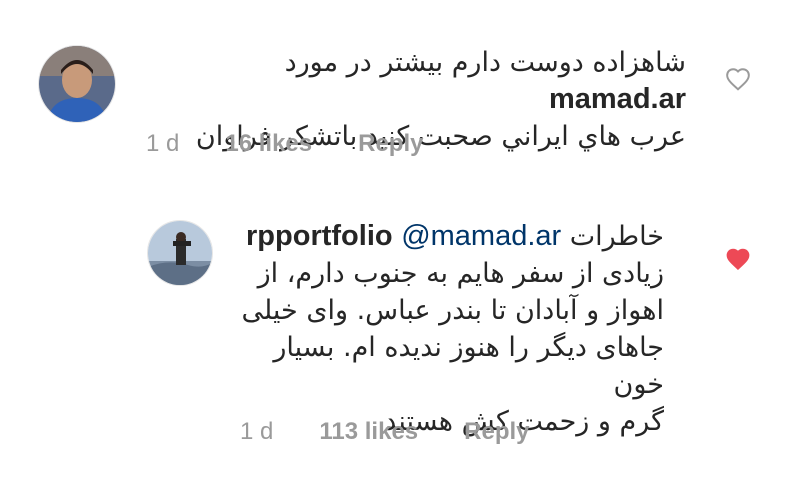 Image resolution: width=800 pixels, height=491 pixels. I want to click on comment-first-line: شاهزاده دوست دارم بيشتر در مورد mamad.ar, so click(416, 81).